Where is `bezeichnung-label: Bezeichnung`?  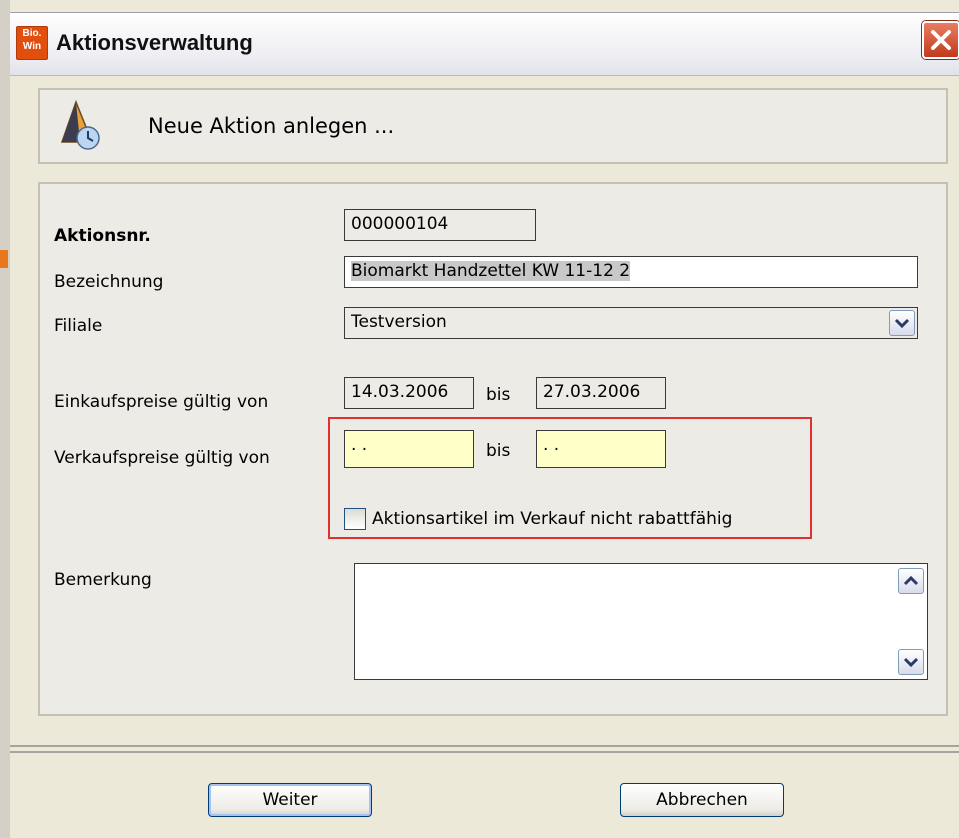
bezeichnung-label: Bezeichnung is located at coordinates (109, 282).